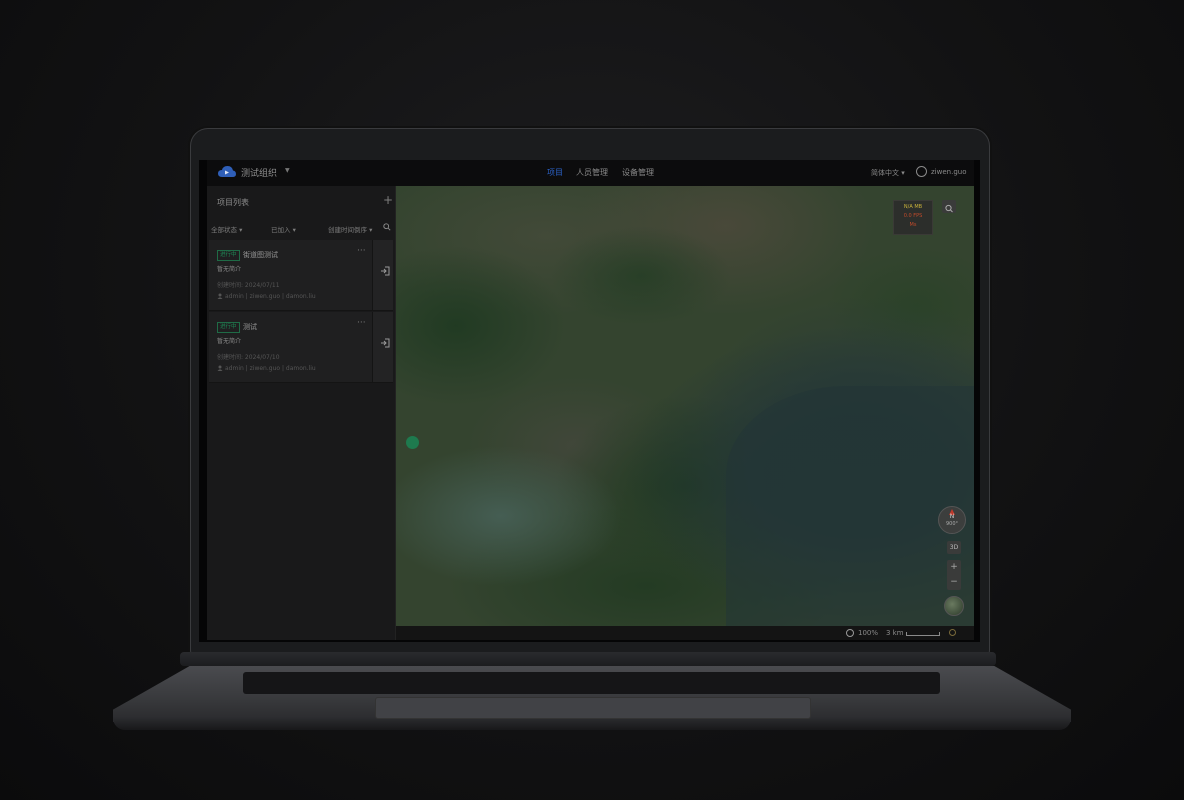  Describe the element at coordinates (888, 173) in the screenshot. I see `language-select: 简体中文 ▾` at that location.